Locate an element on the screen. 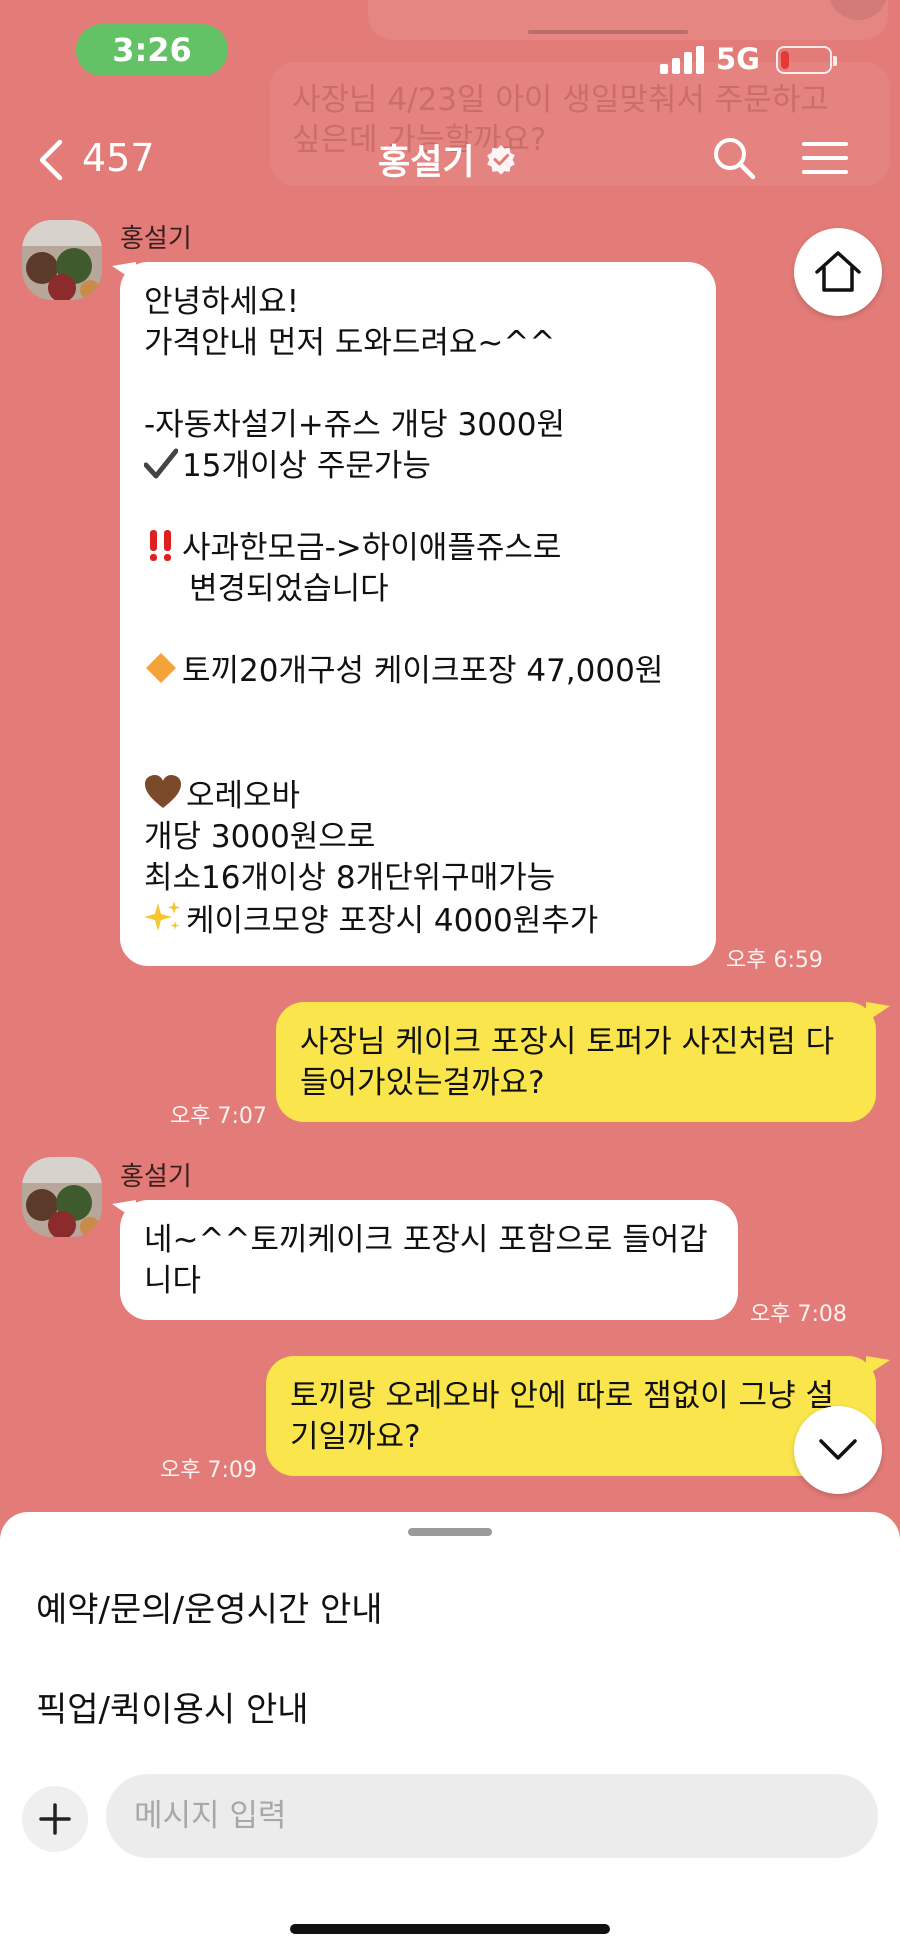  message-line: 토끼랑 오레오바 안에 따로 잼없이 그냥 설 is located at coordinates (562, 1396).